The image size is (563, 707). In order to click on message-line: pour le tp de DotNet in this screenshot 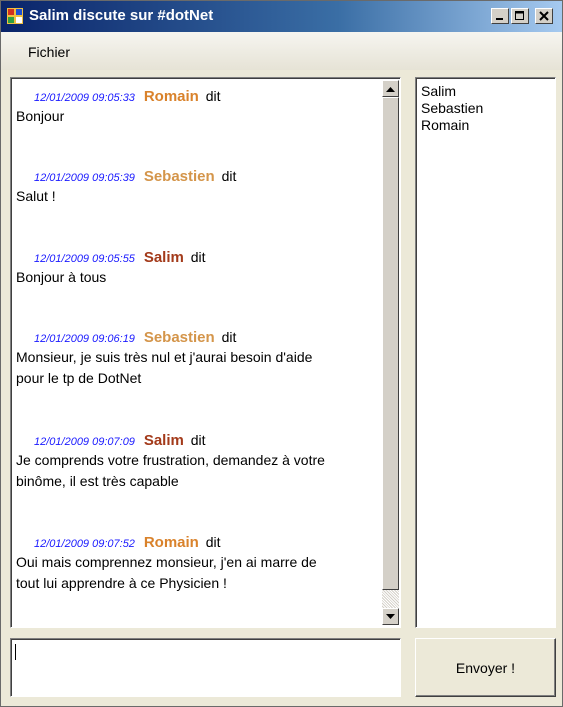, I will do `click(79, 378)`.